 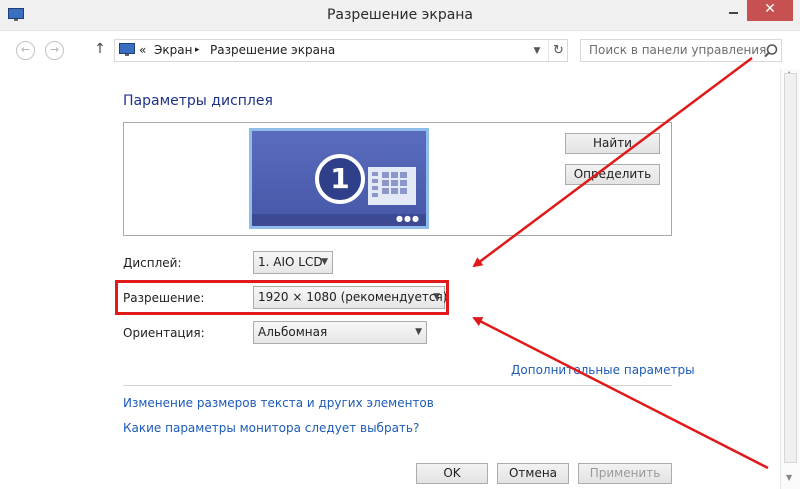 What do you see at coordinates (282, 297) in the screenshot?
I see `resolution-highlight-box` at bounding box center [282, 297].